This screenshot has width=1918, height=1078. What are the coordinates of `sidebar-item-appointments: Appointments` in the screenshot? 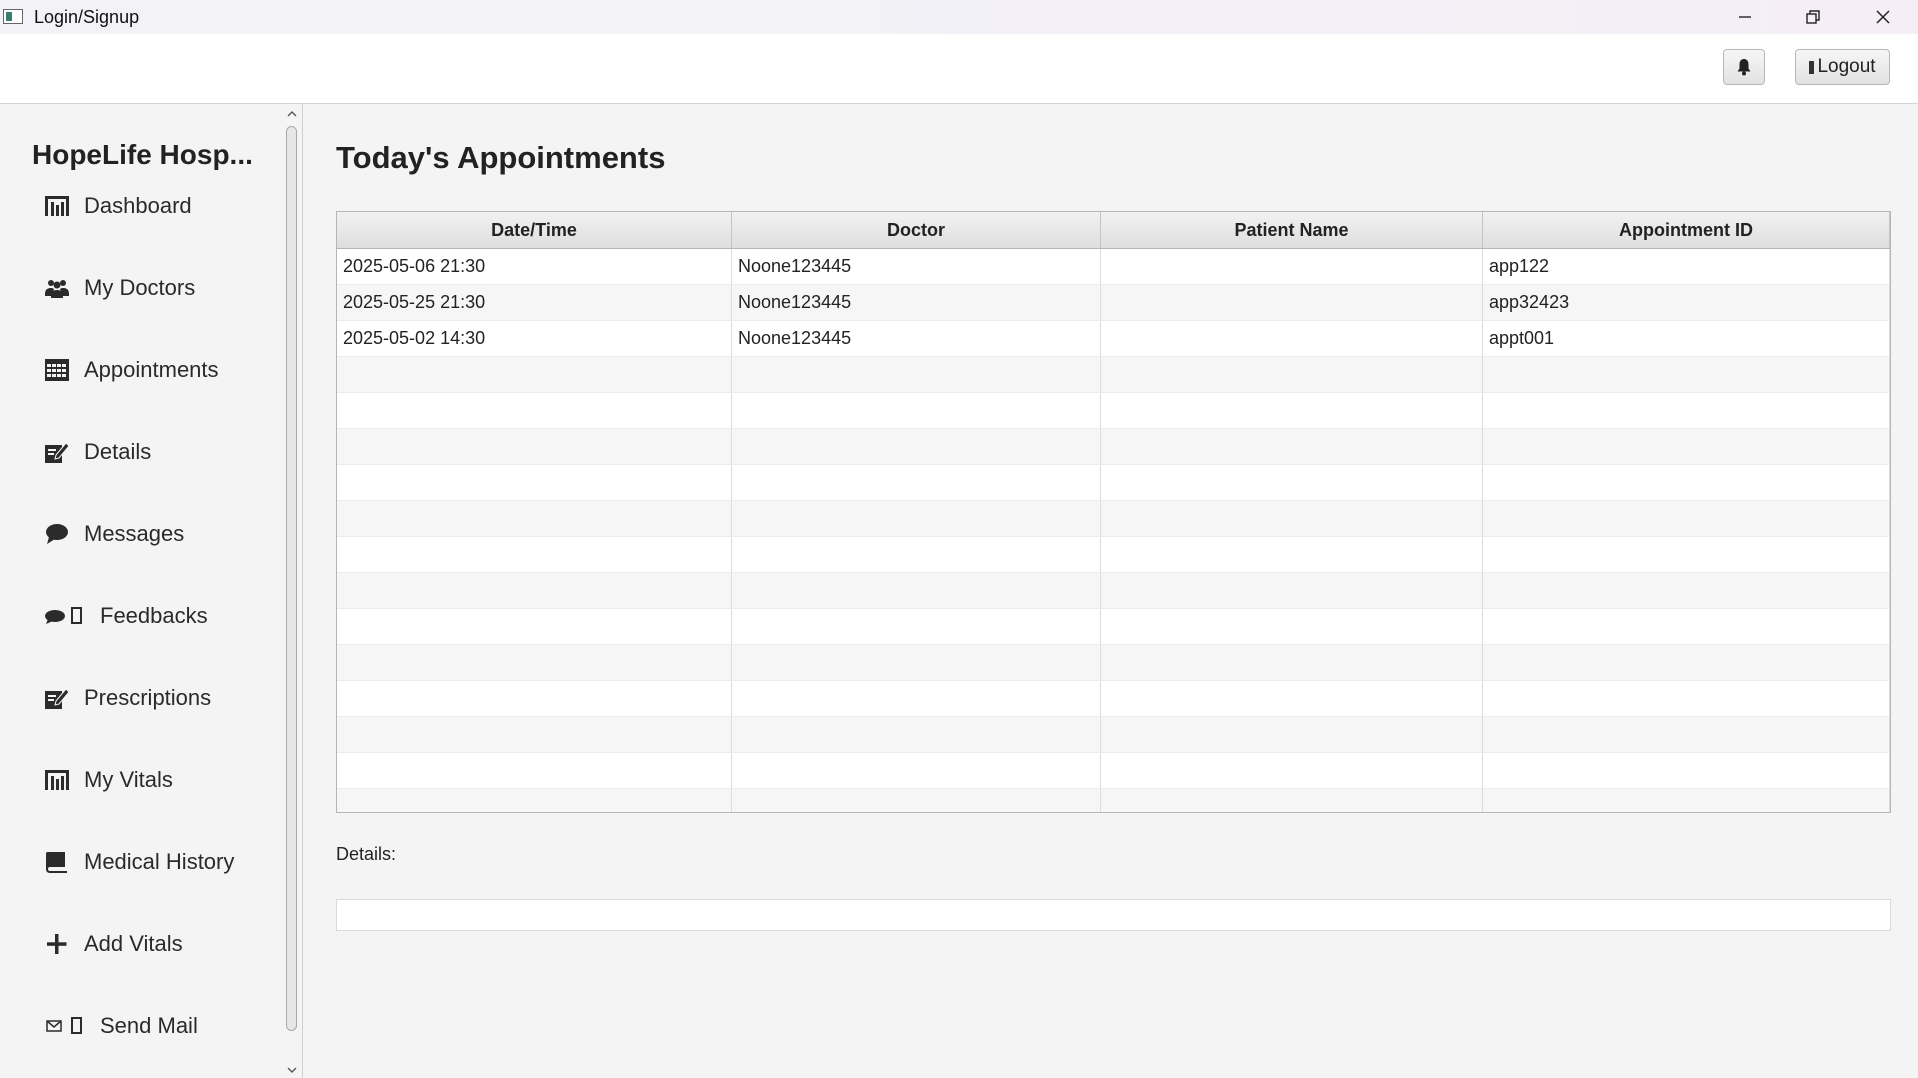 It's located at (131, 370).